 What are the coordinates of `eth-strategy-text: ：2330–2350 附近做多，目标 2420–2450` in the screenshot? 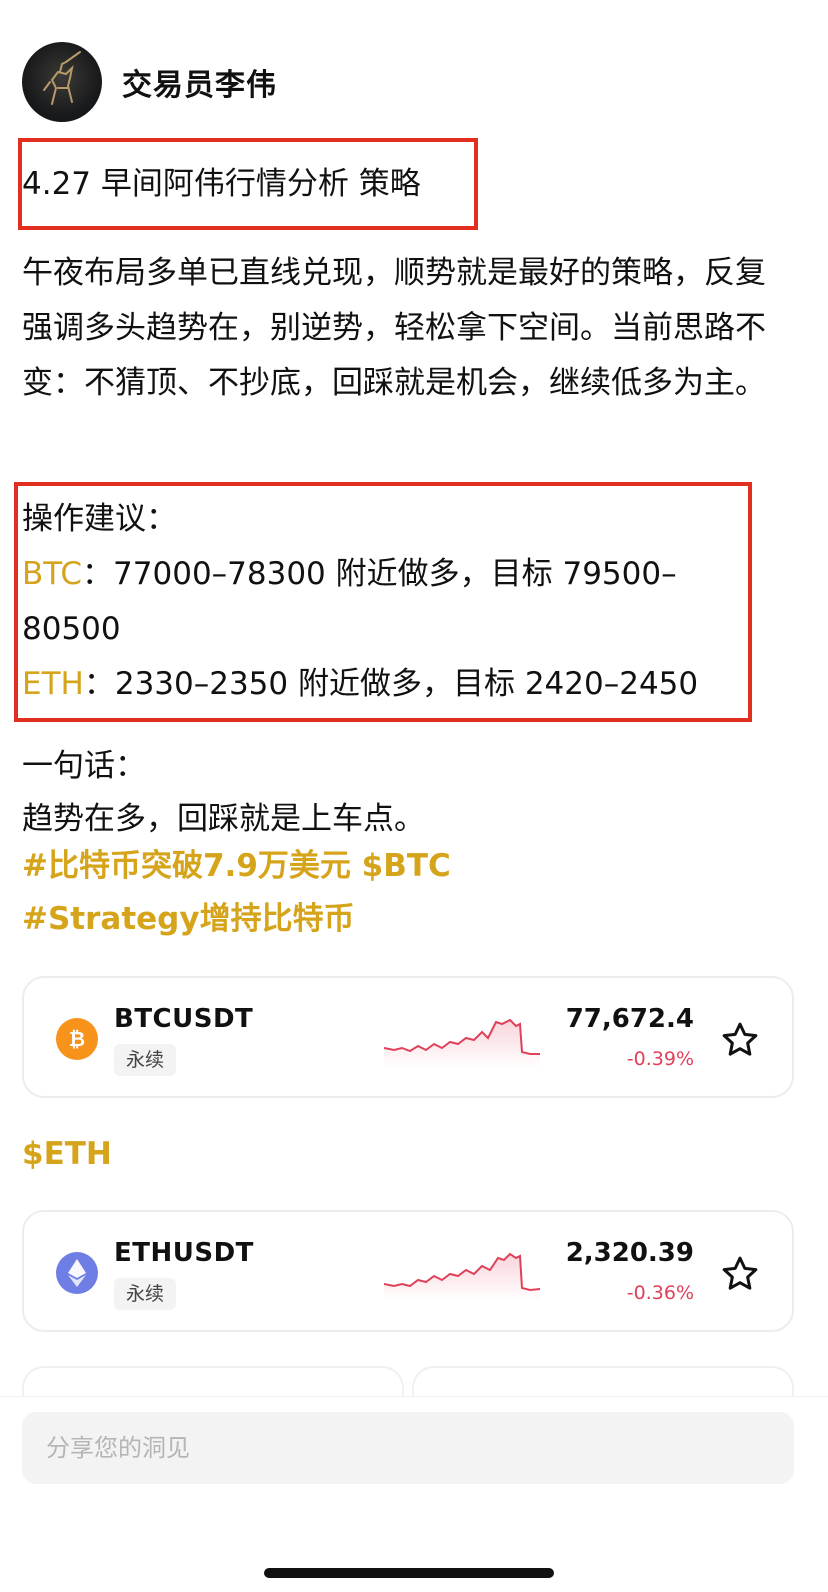 It's located at (391, 684).